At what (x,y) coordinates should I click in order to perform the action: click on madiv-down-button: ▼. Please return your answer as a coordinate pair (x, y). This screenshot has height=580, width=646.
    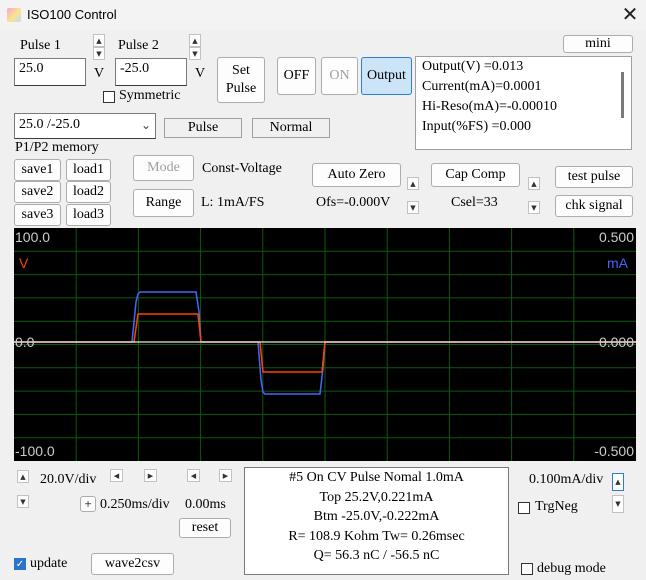
    Looking at the image, I should click on (618, 504).